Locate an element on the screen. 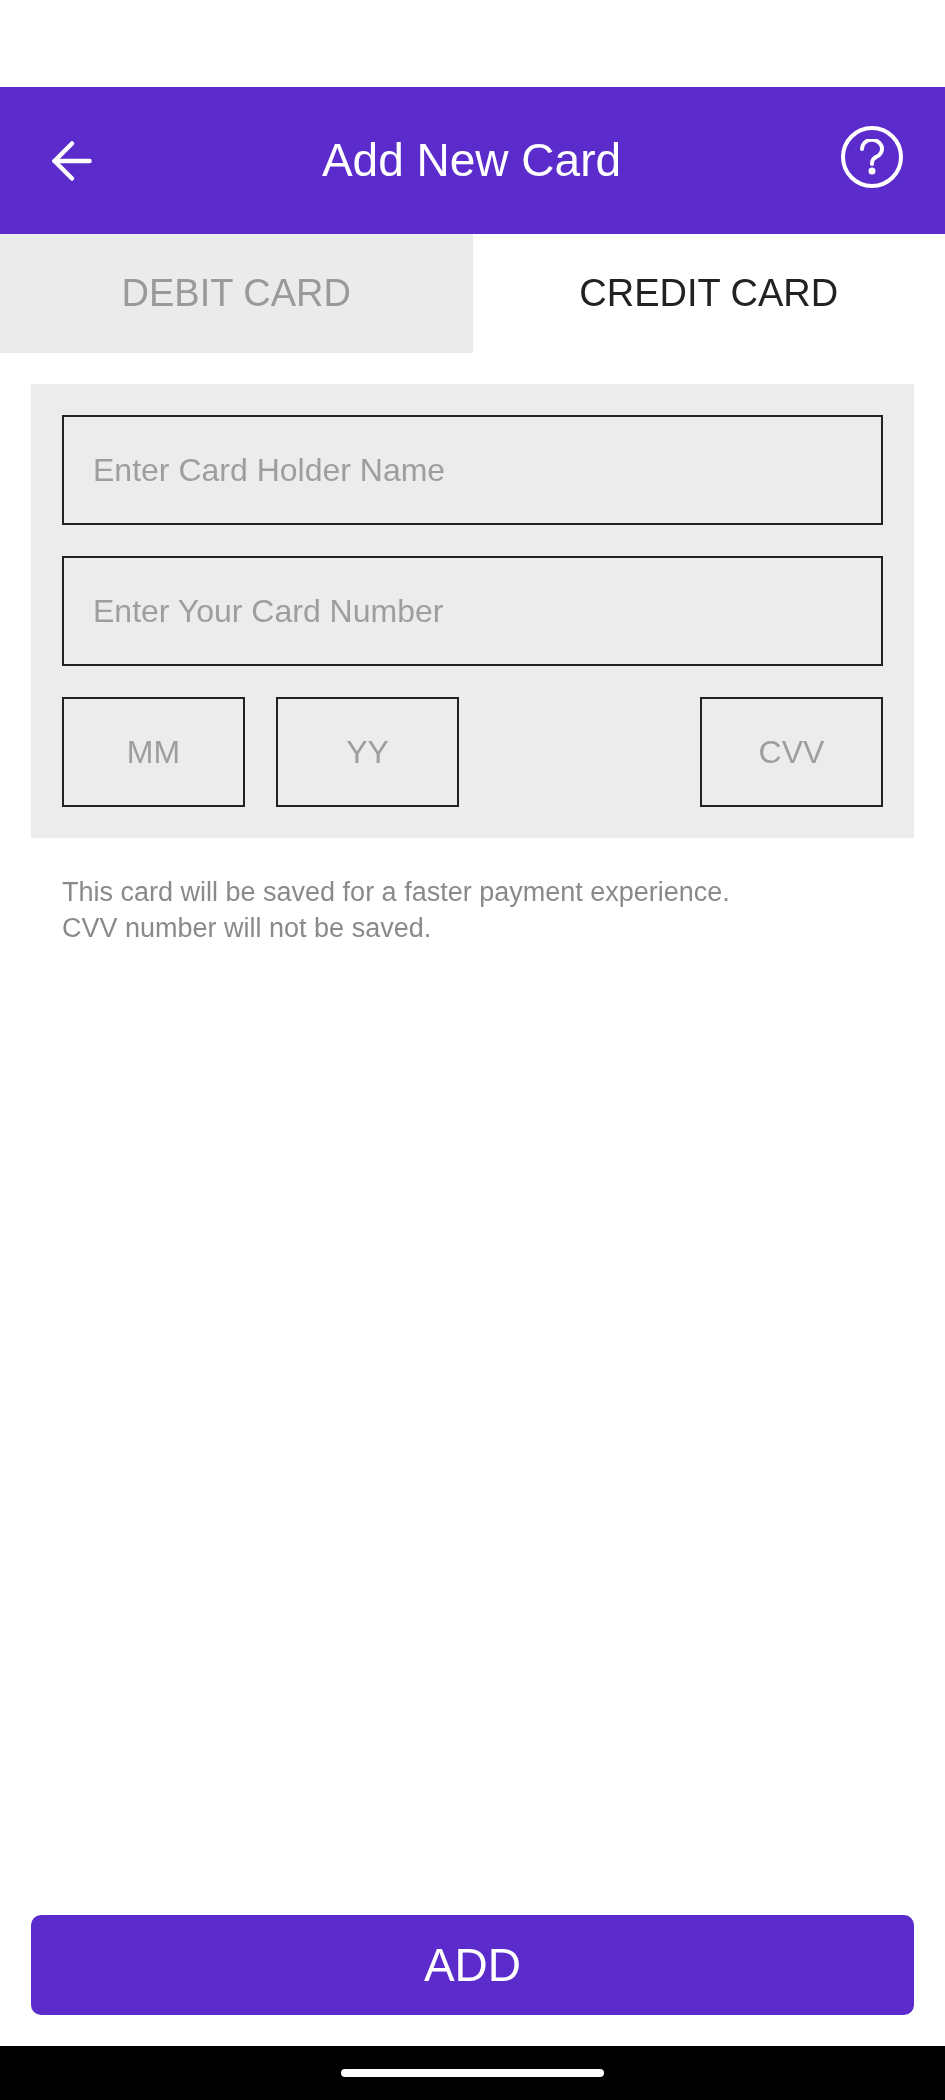 The height and width of the screenshot is (2100, 945). add-button: ADD is located at coordinates (472, 1965).